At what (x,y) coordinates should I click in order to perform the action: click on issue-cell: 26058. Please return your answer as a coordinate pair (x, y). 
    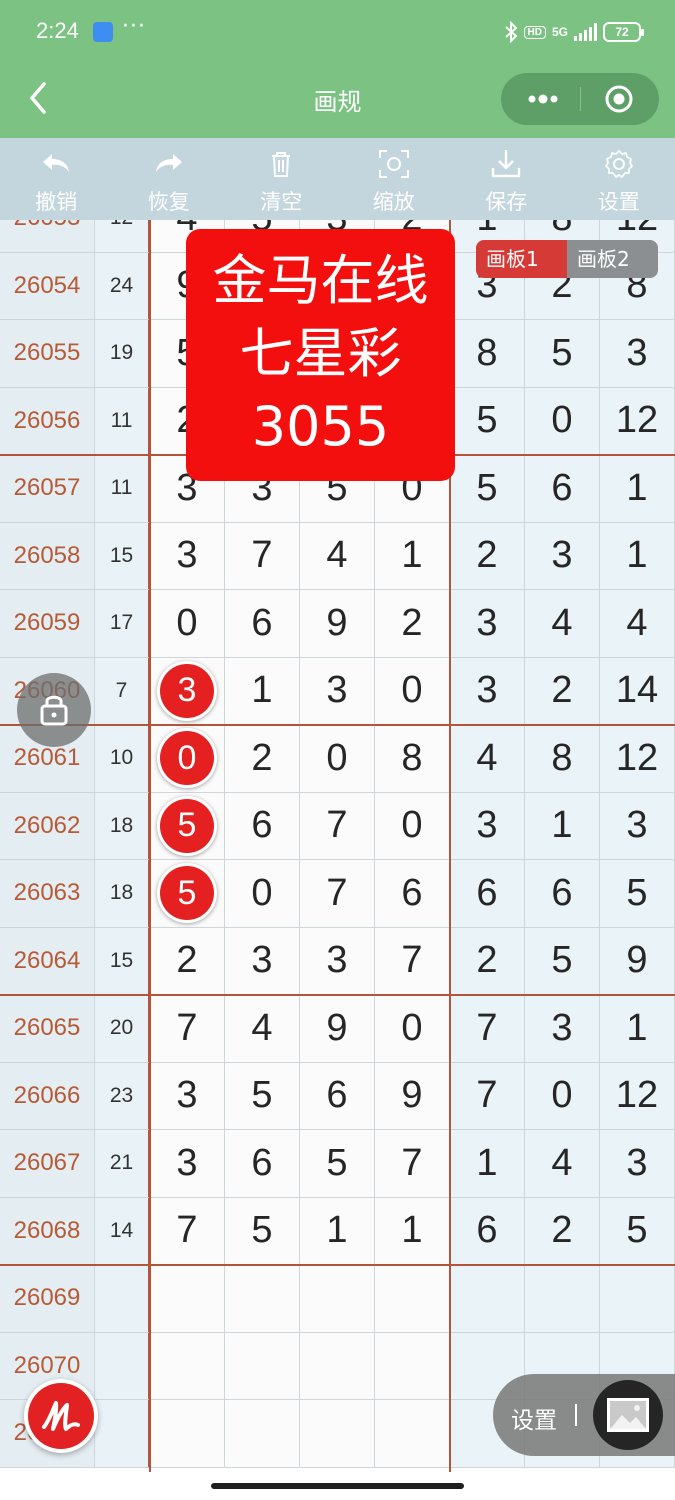
    Looking at the image, I should click on (47, 556).